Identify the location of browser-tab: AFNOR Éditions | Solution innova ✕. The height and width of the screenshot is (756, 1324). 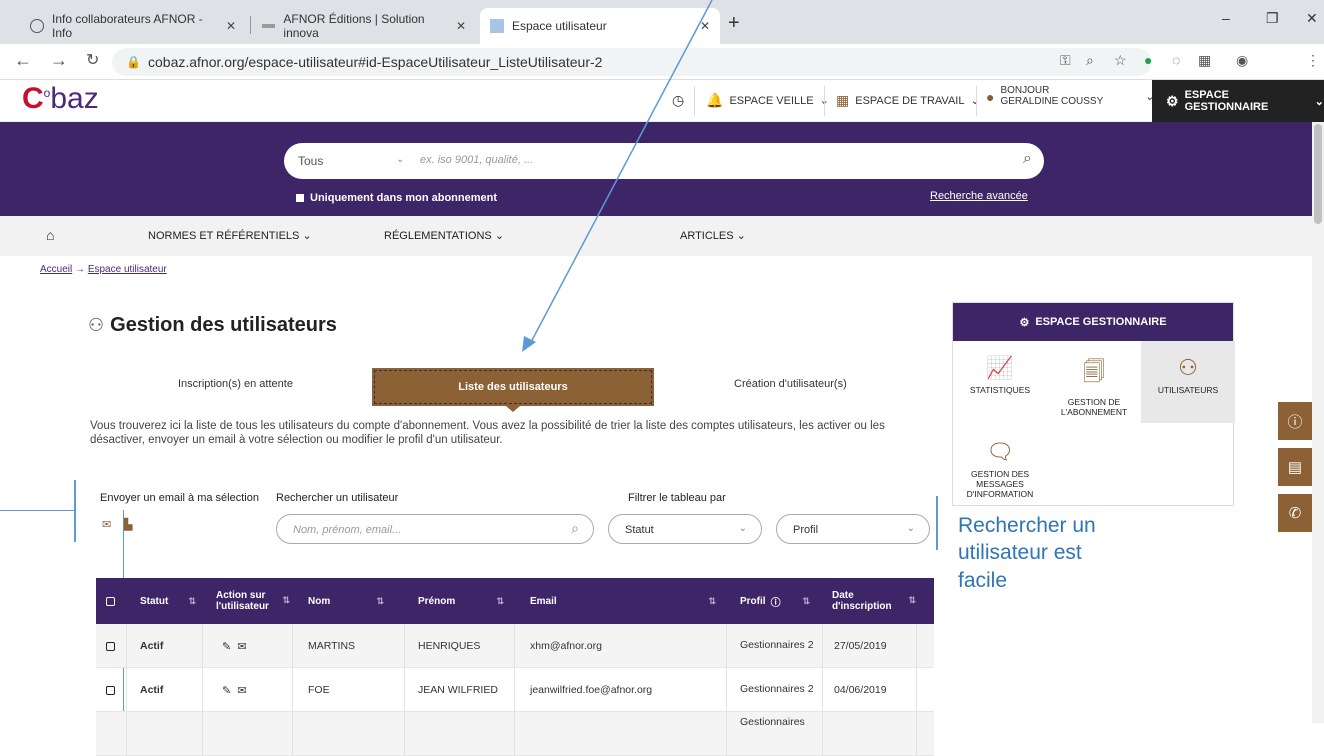
(364, 26).